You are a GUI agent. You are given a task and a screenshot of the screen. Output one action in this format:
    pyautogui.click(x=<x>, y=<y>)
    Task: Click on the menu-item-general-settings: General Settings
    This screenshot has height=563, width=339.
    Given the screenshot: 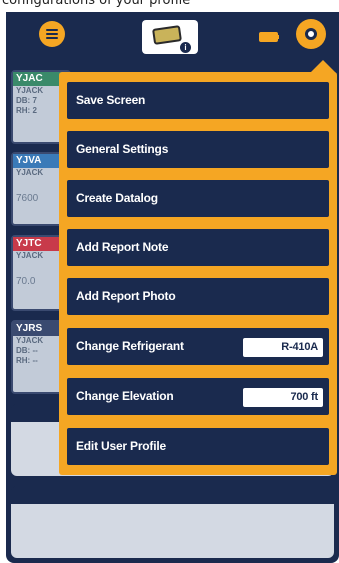 What is the action you would take?
    pyautogui.click(x=198, y=149)
    